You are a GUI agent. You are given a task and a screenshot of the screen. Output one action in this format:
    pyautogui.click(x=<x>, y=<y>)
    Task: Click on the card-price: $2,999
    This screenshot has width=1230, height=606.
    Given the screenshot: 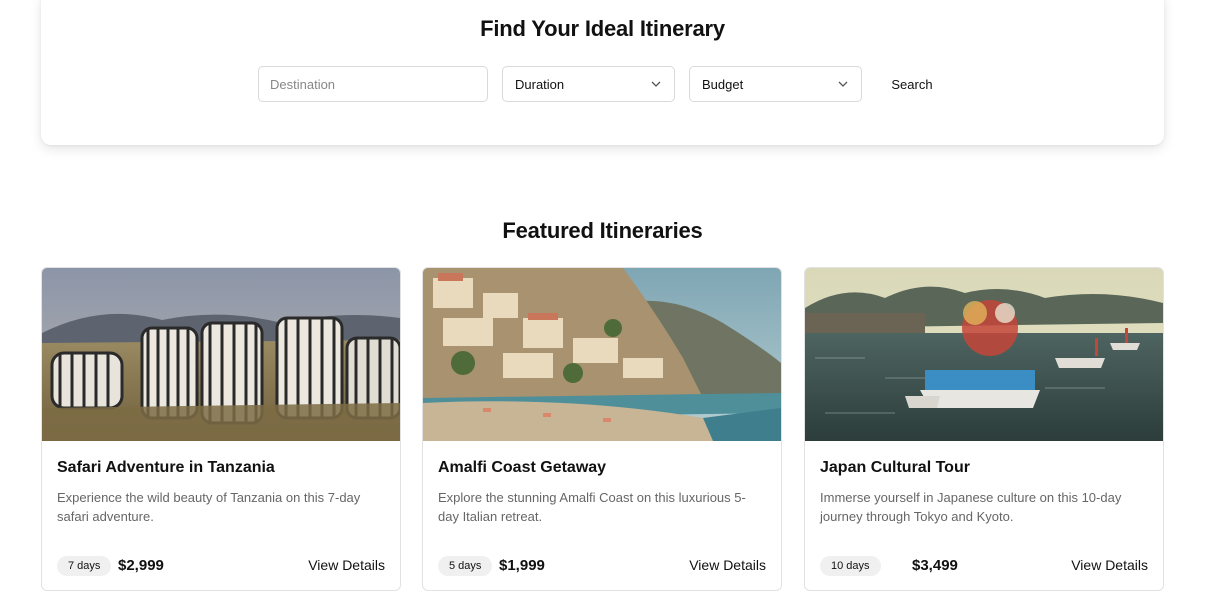 What is the action you would take?
    pyautogui.click(x=141, y=565)
    